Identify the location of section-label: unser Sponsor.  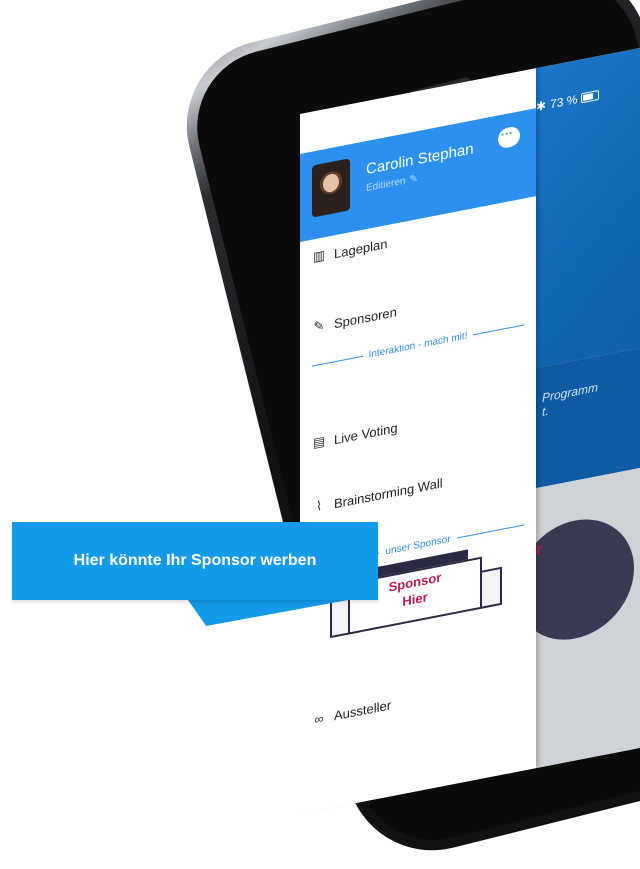
(418, 545).